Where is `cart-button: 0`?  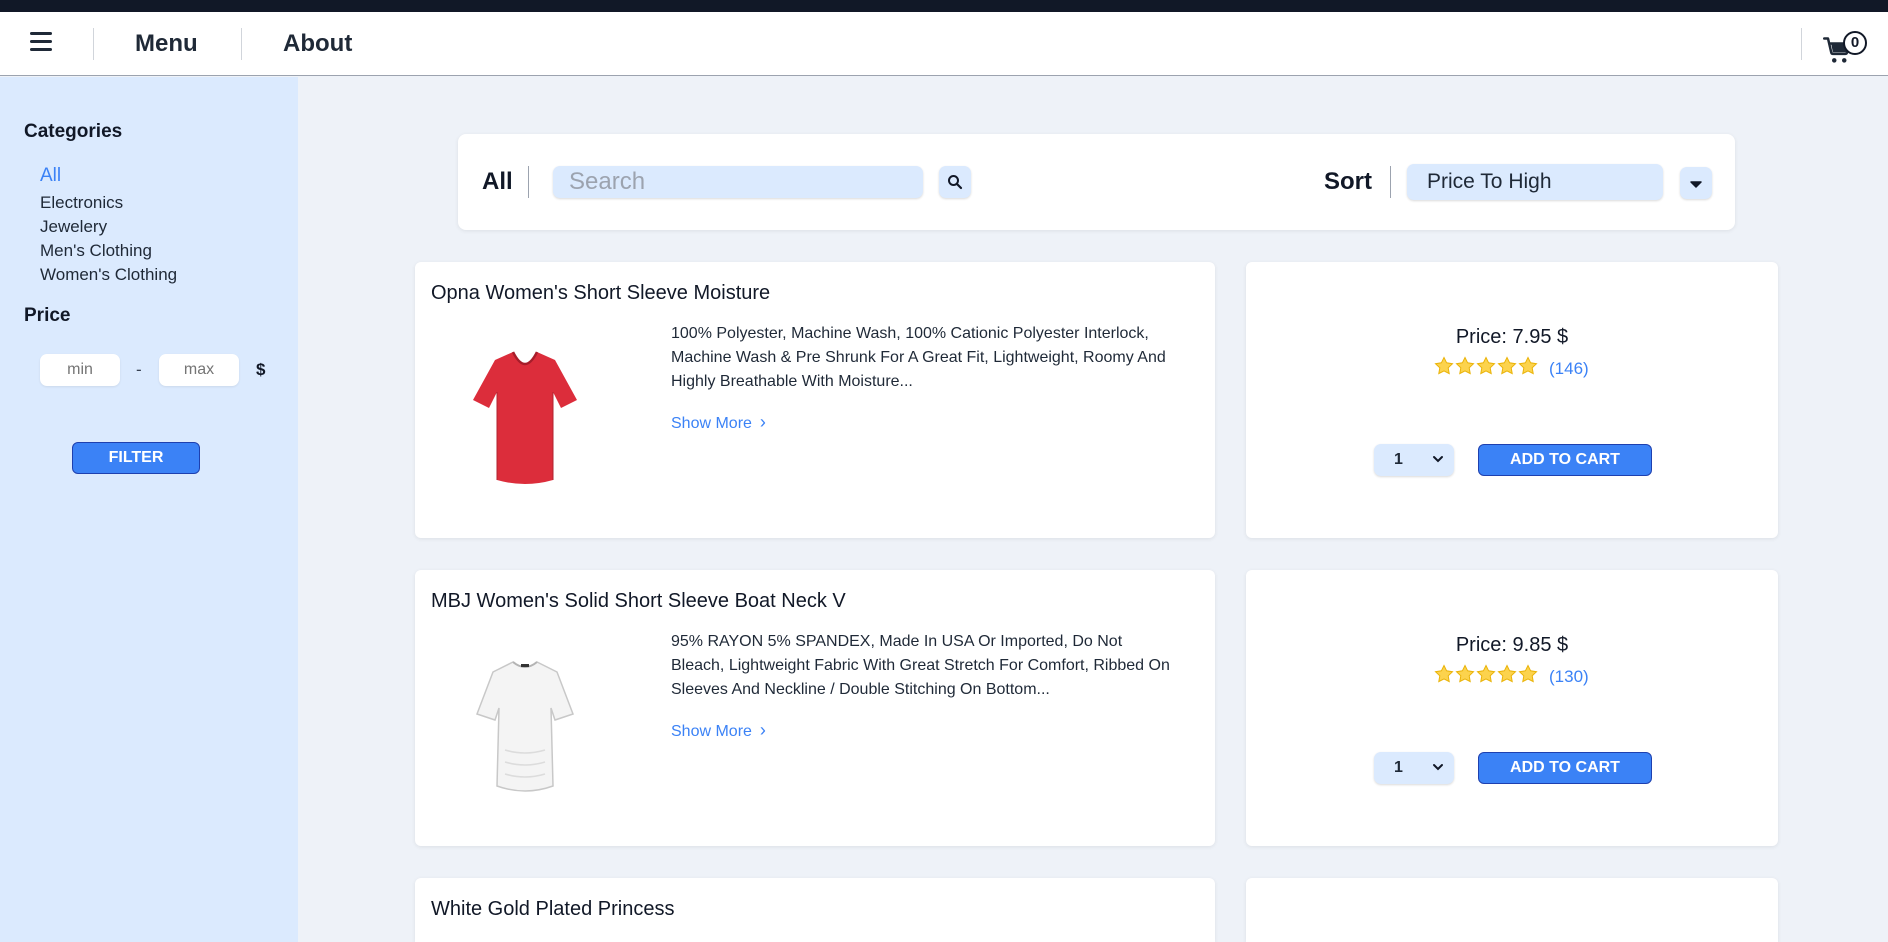
cart-button: 0 is located at coordinates (1845, 48).